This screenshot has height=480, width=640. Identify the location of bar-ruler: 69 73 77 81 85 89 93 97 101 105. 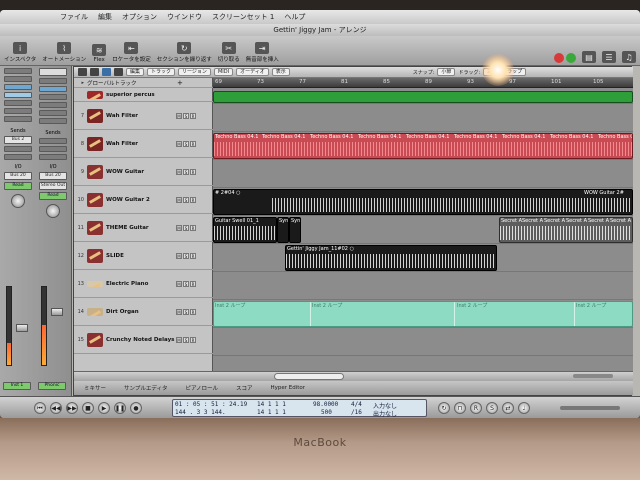
(423, 83).